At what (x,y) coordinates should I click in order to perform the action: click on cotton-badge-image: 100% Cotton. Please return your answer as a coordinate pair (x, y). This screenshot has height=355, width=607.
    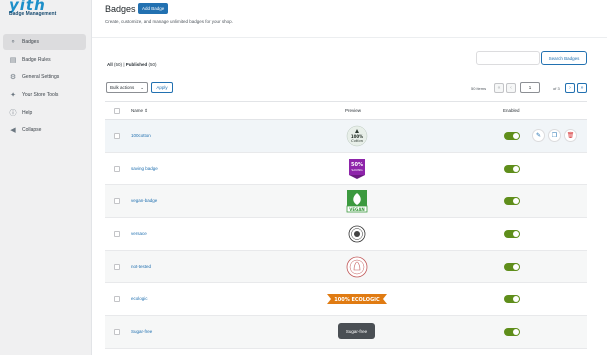
    Looking at the image, I should click on (357, 136).